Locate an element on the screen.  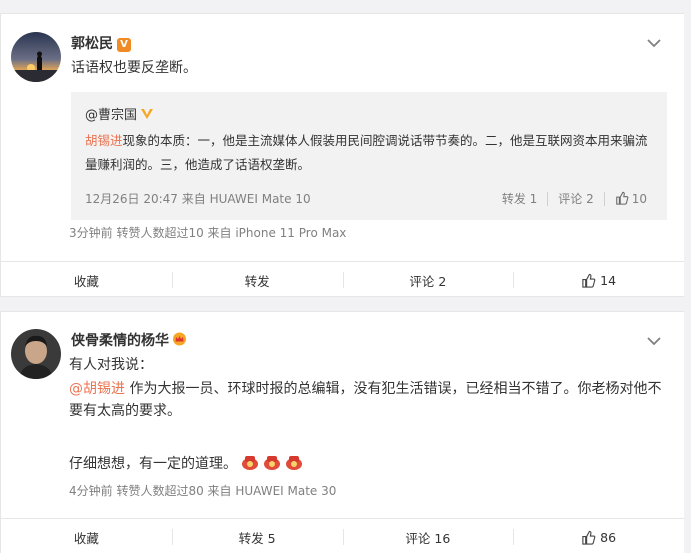
post-text: 话语权也要反垄断。 is located at coordinates (134, 68).